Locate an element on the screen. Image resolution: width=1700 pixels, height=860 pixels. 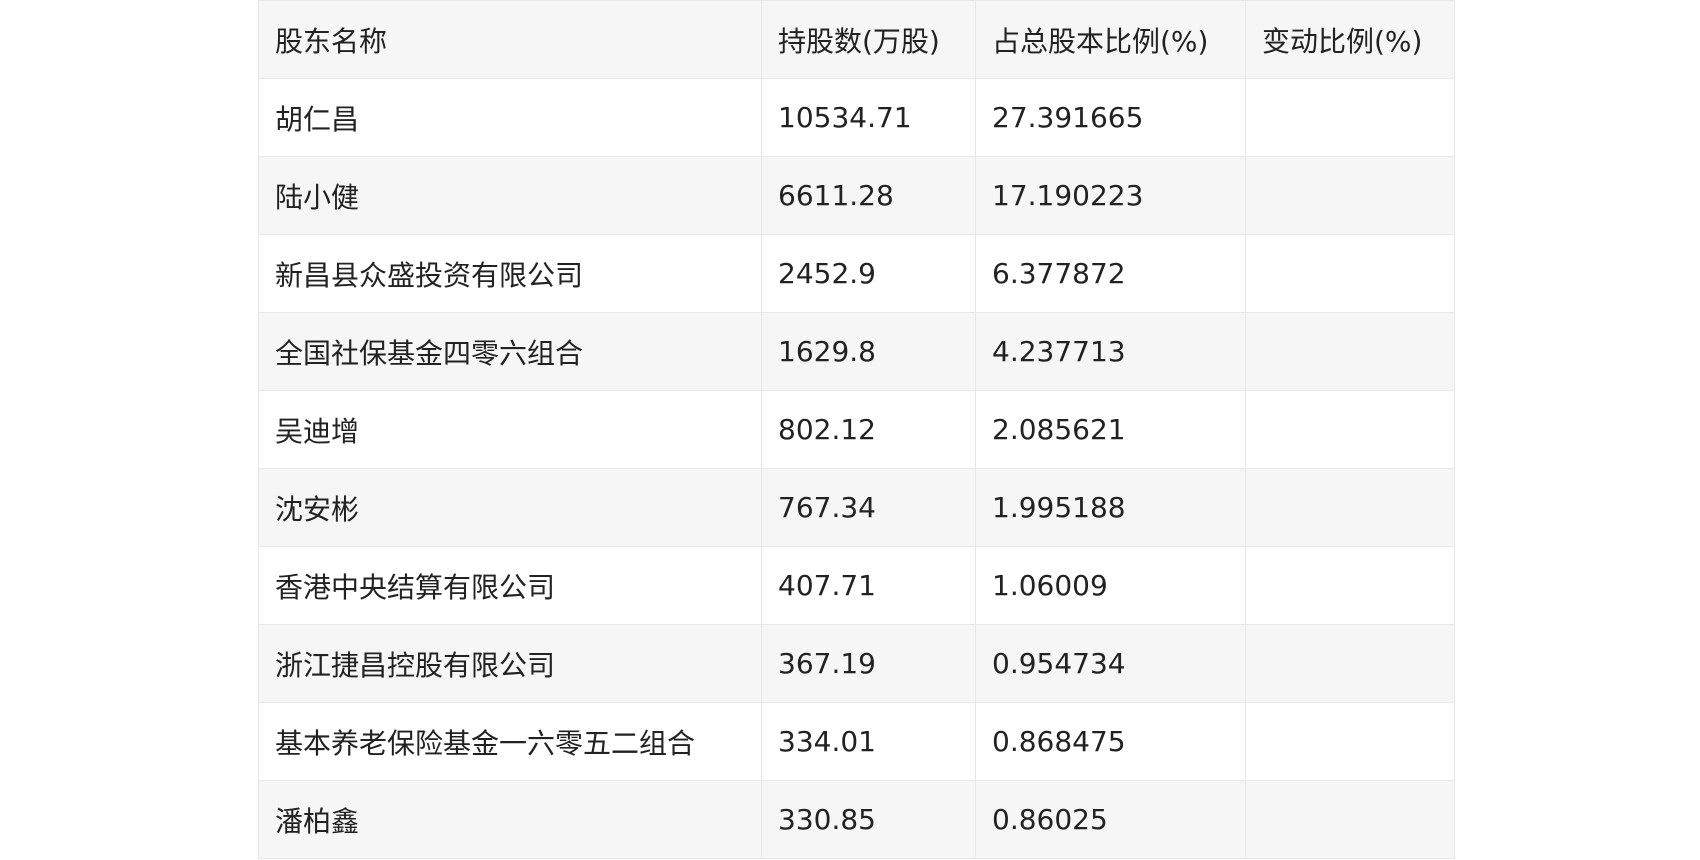
cell-share-ratio: 1.06009 is located at coordinates (1110, 585).